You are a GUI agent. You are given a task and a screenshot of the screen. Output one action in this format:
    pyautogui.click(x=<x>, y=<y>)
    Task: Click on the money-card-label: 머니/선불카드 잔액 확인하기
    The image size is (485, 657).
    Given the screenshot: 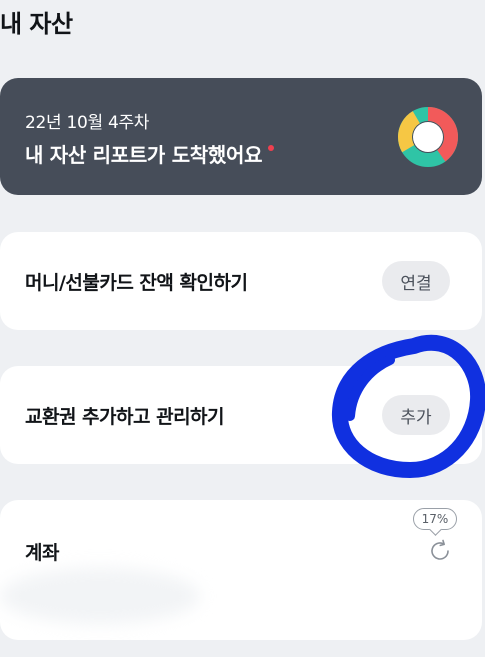 What is the action you would take?
    pyautogui.click(x=136, y=282)
    